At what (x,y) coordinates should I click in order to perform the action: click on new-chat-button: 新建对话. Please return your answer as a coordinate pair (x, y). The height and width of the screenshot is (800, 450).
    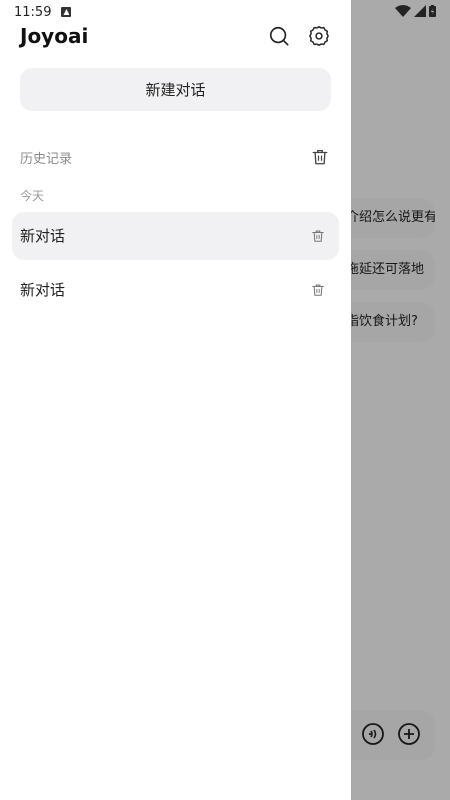
    Looking at the image, I should click on (175, 89).